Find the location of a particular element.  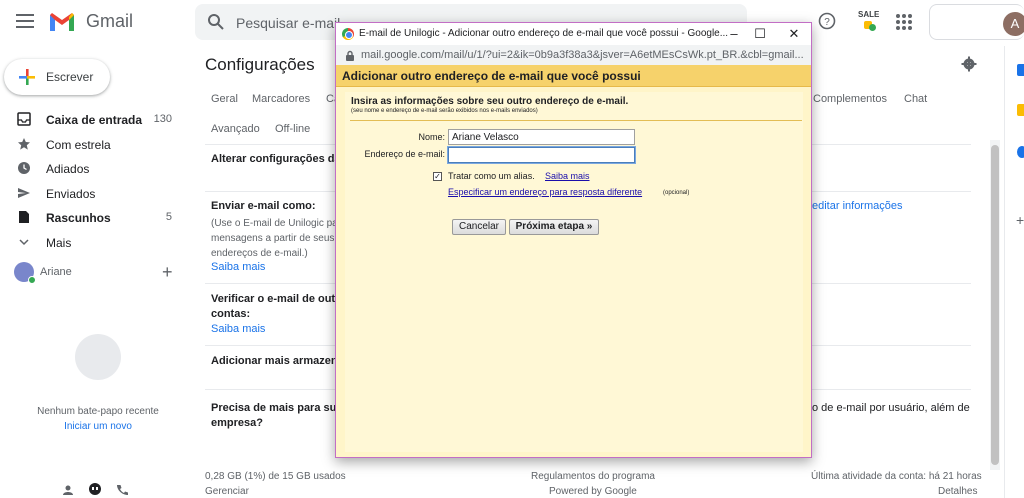

side-panel-rail: + is located at coordinates (1014, 272).